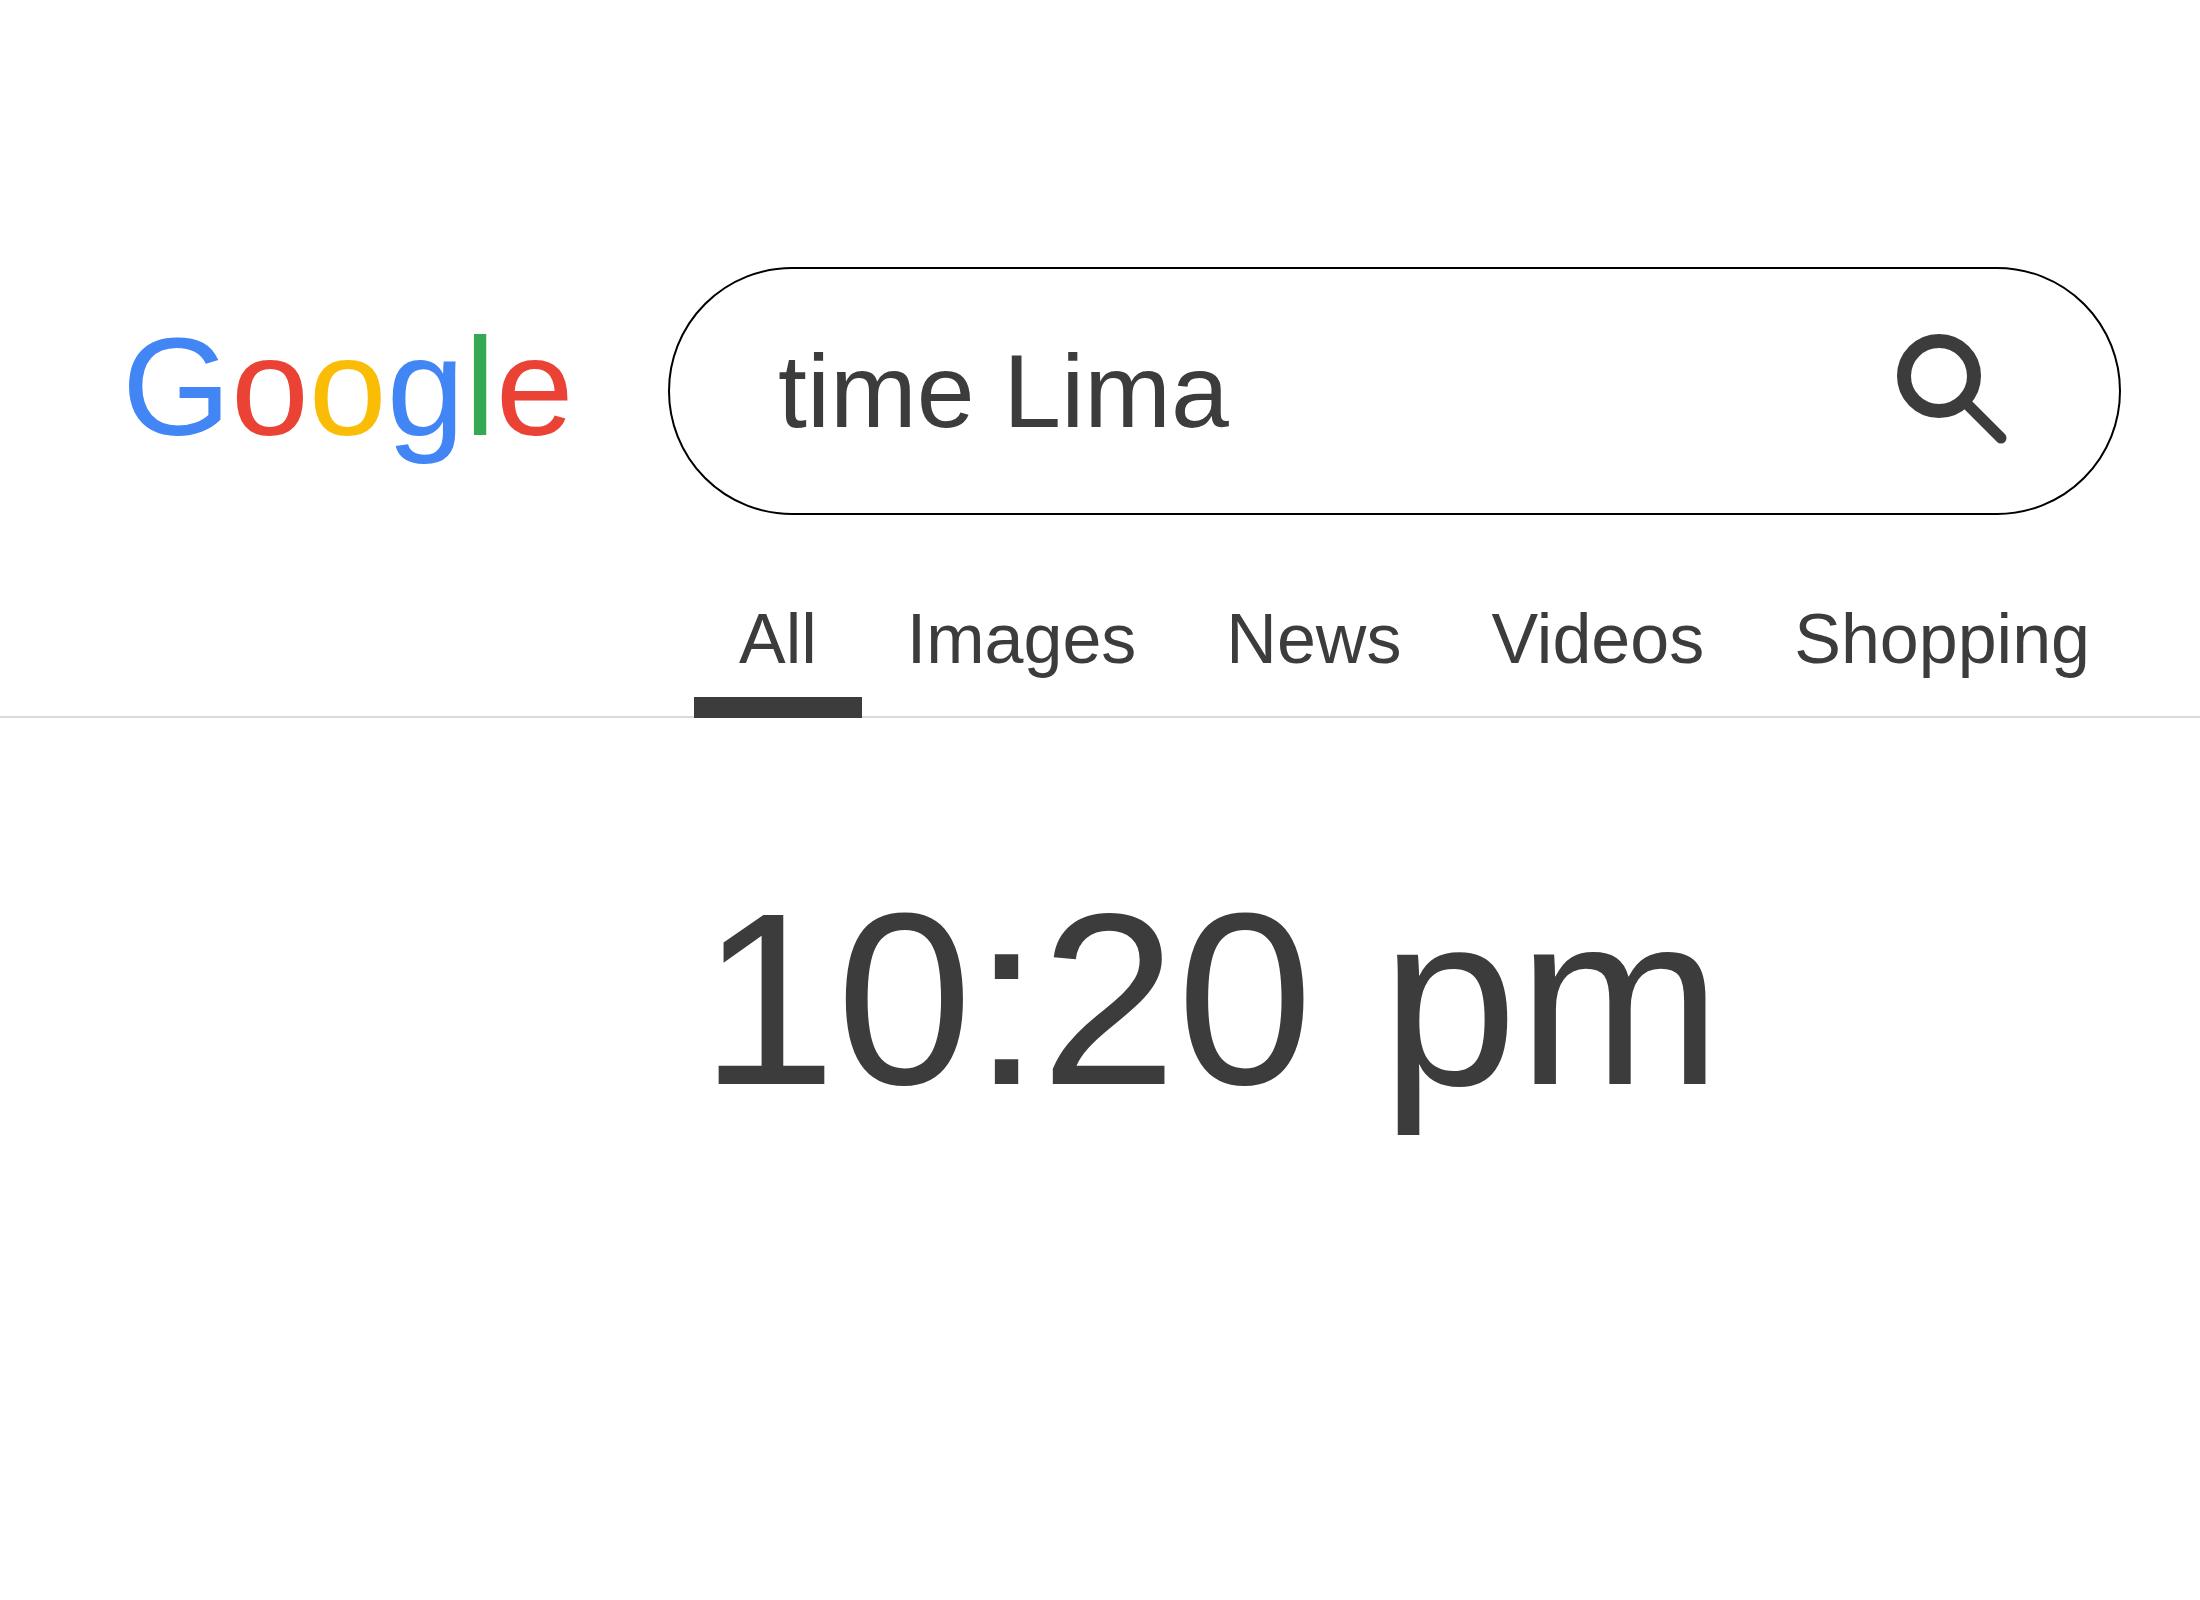  What do you see at coordinates (1211, 999) in the screenshot?
I see `time-display: 10:20 pm` at bounding box center [1211, 999].